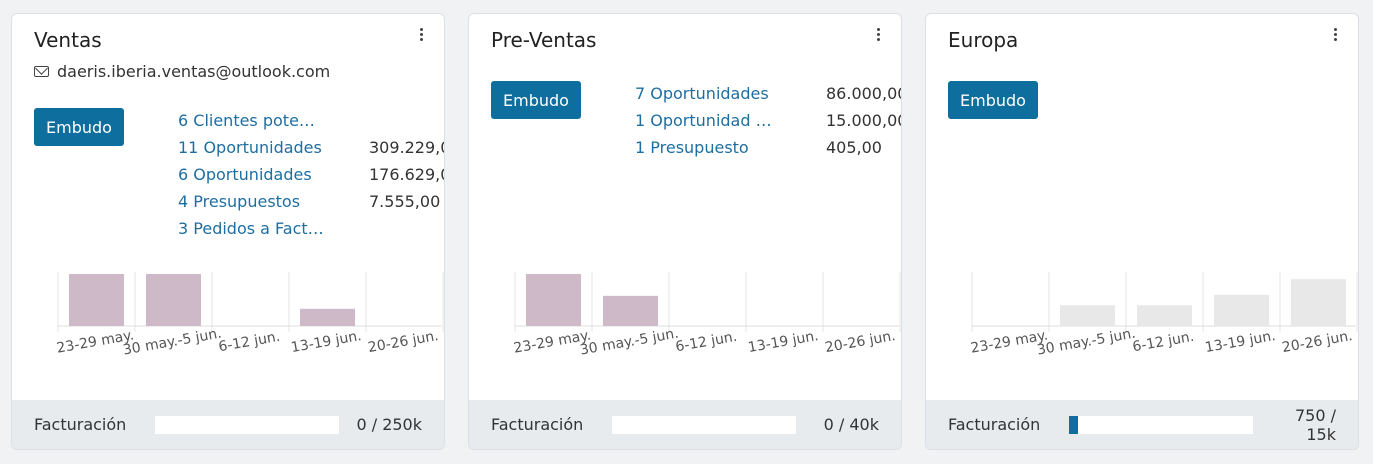  What do you see at coordinates (1074, 424) in the screenshot?
I see `progress-fill` at bounding box center [1074, 424].